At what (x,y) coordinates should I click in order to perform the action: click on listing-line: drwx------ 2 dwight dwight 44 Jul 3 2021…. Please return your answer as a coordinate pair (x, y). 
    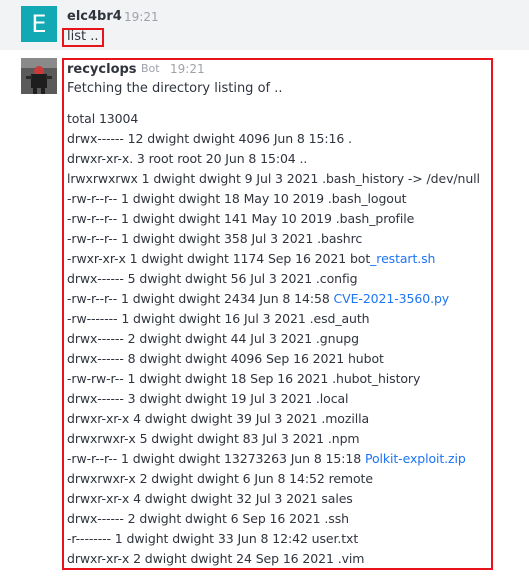
    Looking at the image, I should click on (273, 339).